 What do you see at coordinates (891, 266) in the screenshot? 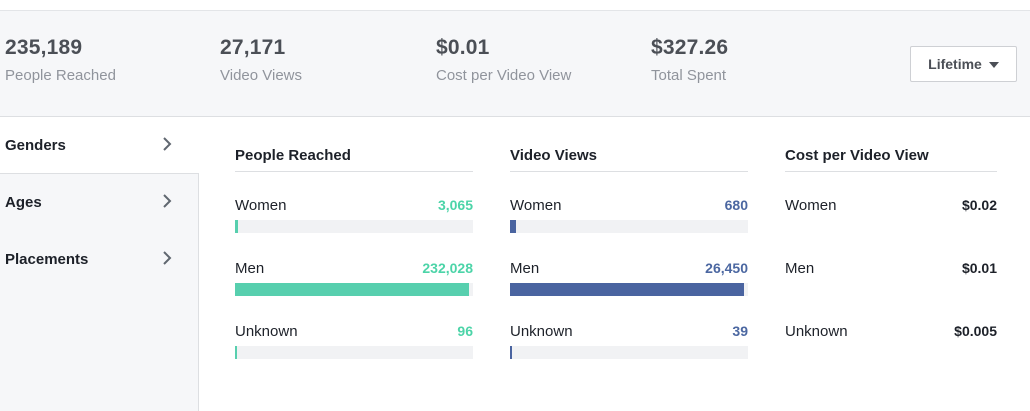
I see `breakdown-row: Men $0.01` at bounding box center [891, 266].